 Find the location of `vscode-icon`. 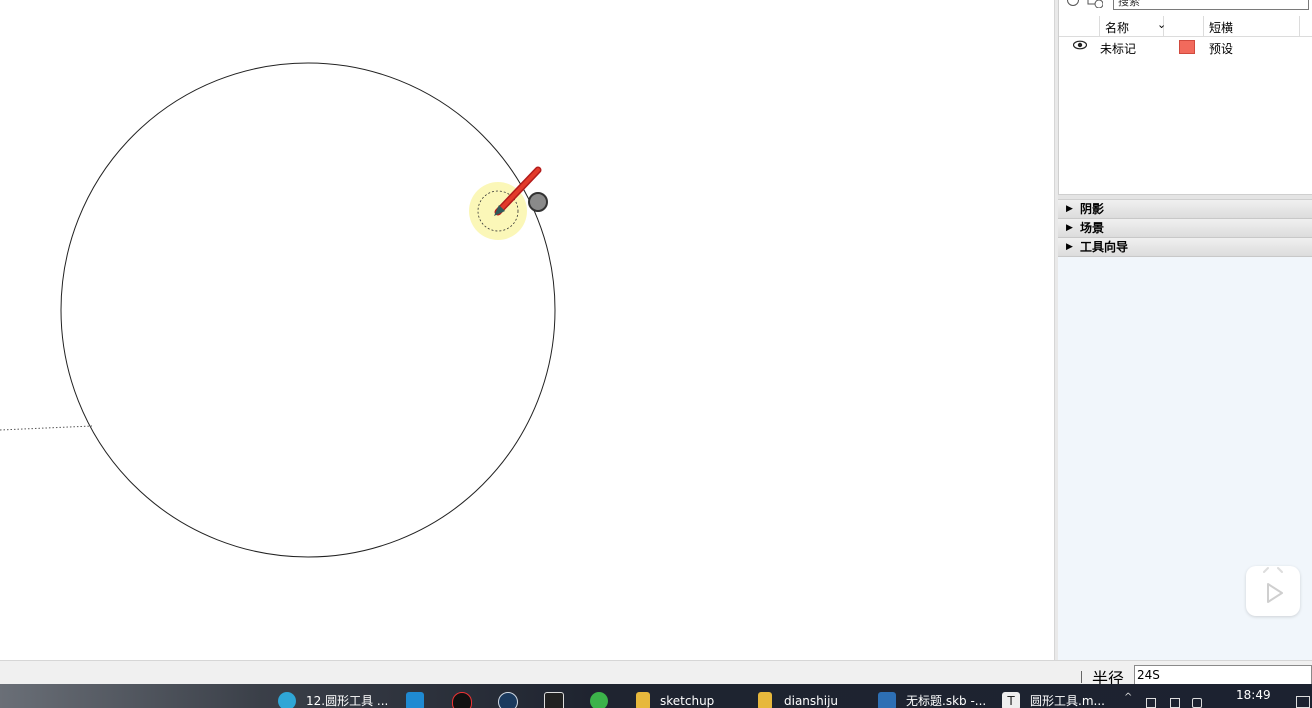

vscode-icon is located at coordinates (415, 700).